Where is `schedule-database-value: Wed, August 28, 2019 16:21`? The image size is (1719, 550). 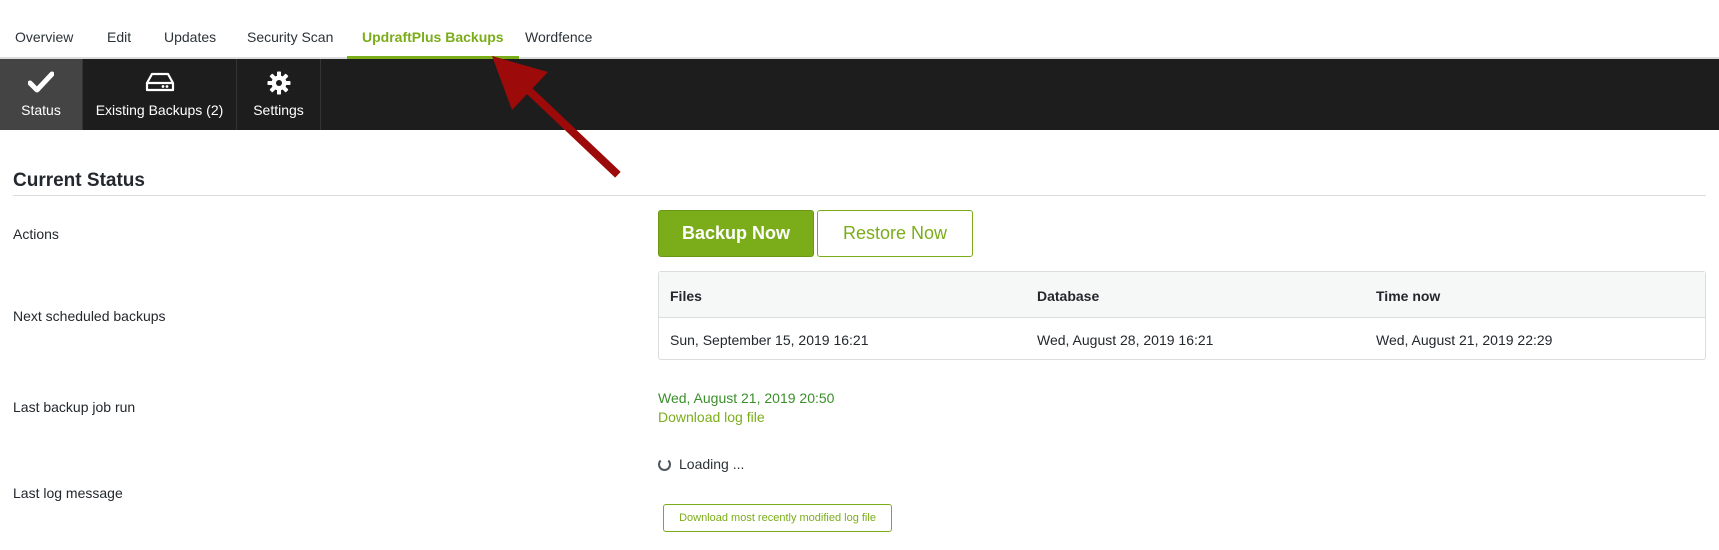
schedule-database-value: Wed, August 28, 2019 16:21 is located at coordinates (1125, 340).